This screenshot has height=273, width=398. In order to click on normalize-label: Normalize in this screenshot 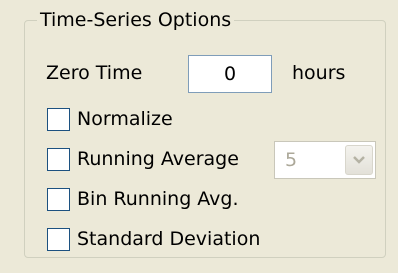, I will do `click(125, 119)`.